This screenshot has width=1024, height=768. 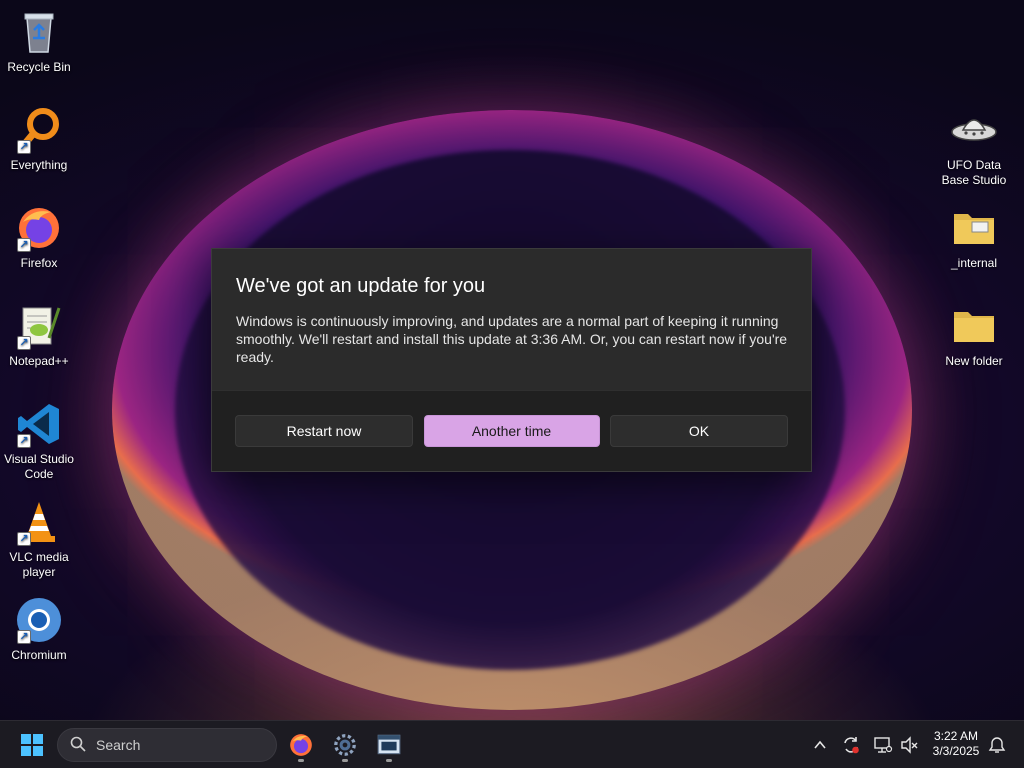 I want to click on desktop-icon-everything: ↗ Everything, so click(x=39, y=139).